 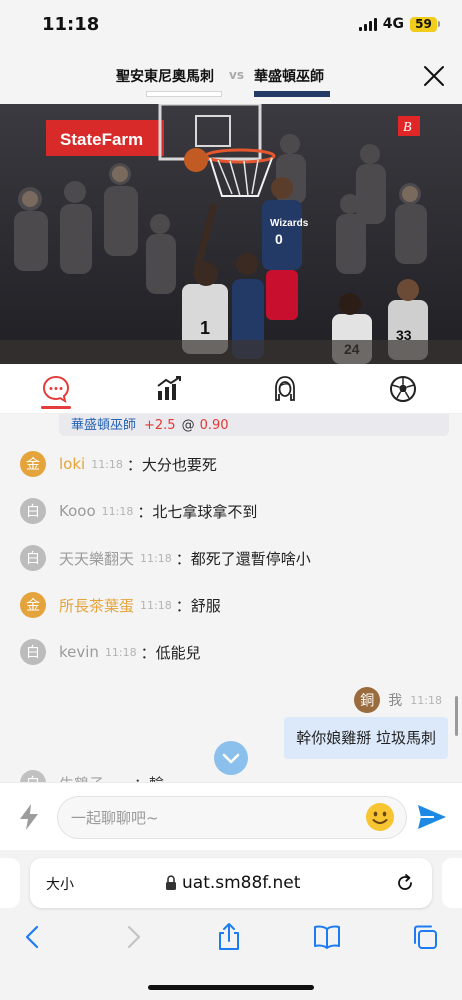 What do you see at coordinates (285, 389) in the screenshot?
I see `girl-avatar-icon` at bounding box center [285, 389].